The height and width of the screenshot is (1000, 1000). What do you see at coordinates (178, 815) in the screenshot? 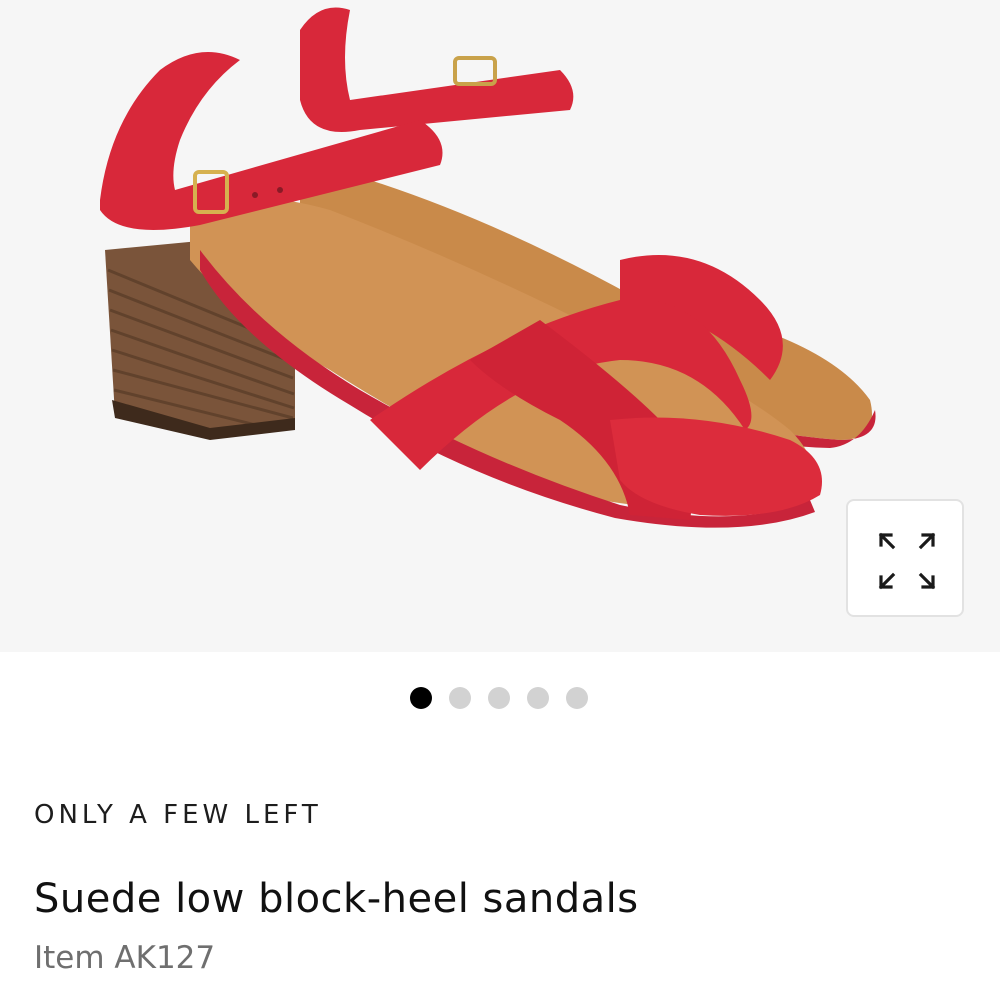
I see `stock-status-label: ONLY A FEW LEFT` at bounding box center [178, 815].